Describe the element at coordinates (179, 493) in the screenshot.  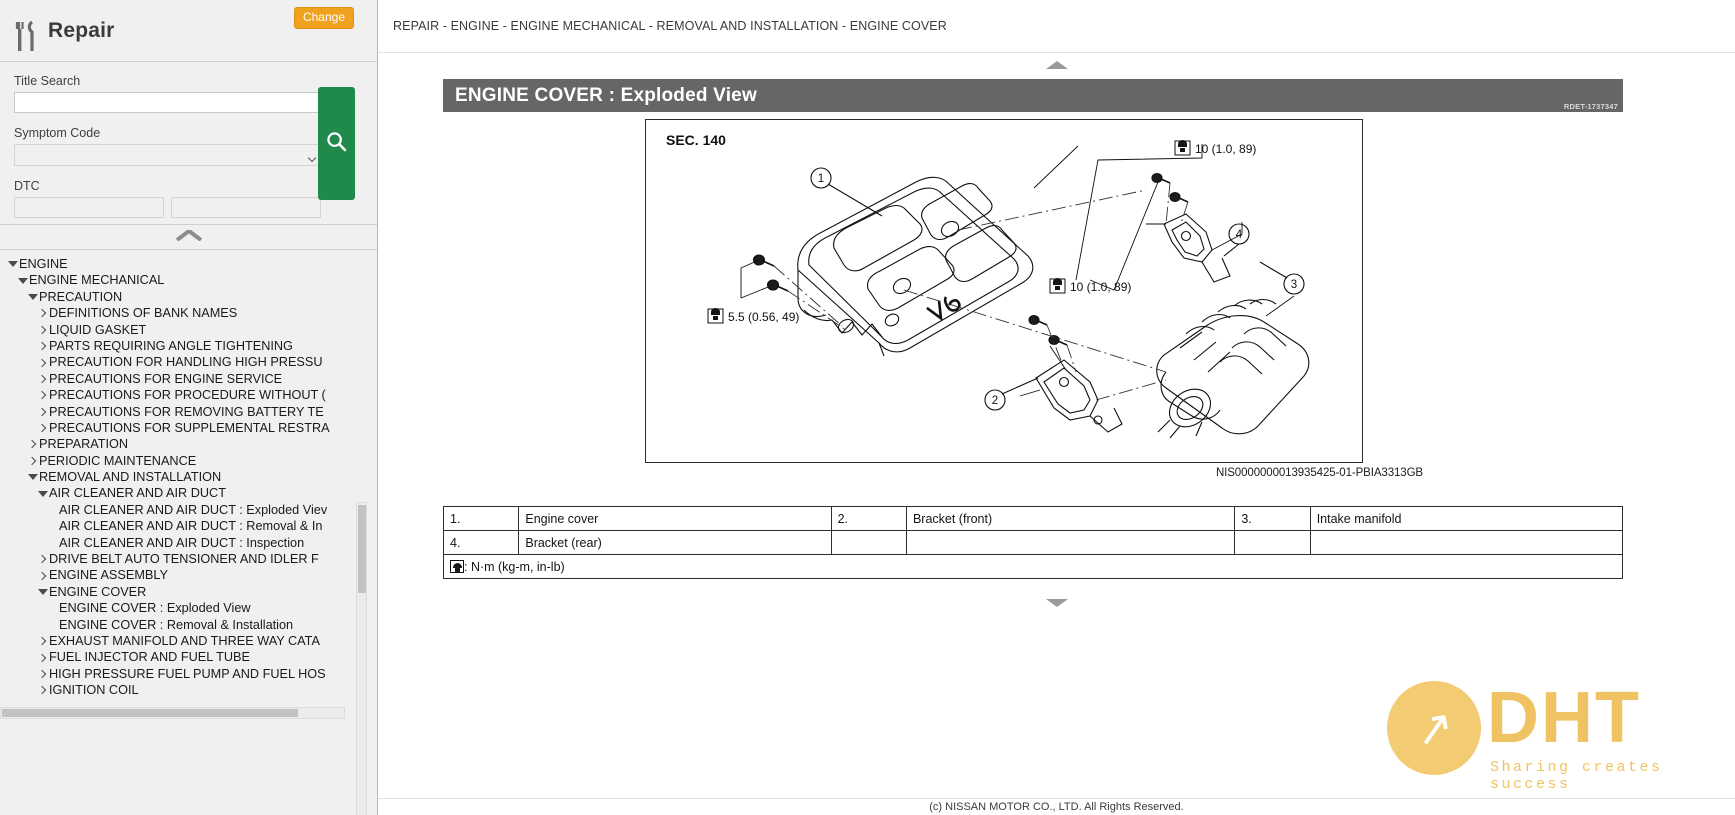
I see `tree-item: AIR CLEANER AND AIR DUCT` at that location.